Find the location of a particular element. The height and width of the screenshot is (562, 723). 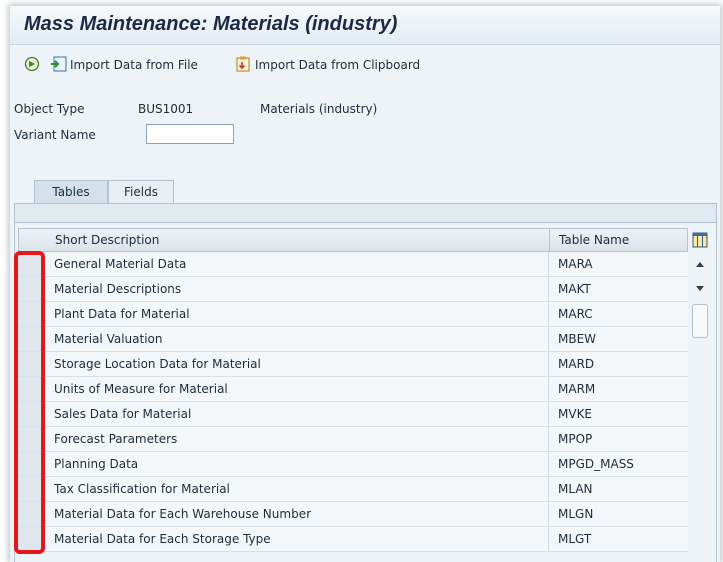

row-short-description: Storage Location Data for Material is located at coordinates (157, 364).